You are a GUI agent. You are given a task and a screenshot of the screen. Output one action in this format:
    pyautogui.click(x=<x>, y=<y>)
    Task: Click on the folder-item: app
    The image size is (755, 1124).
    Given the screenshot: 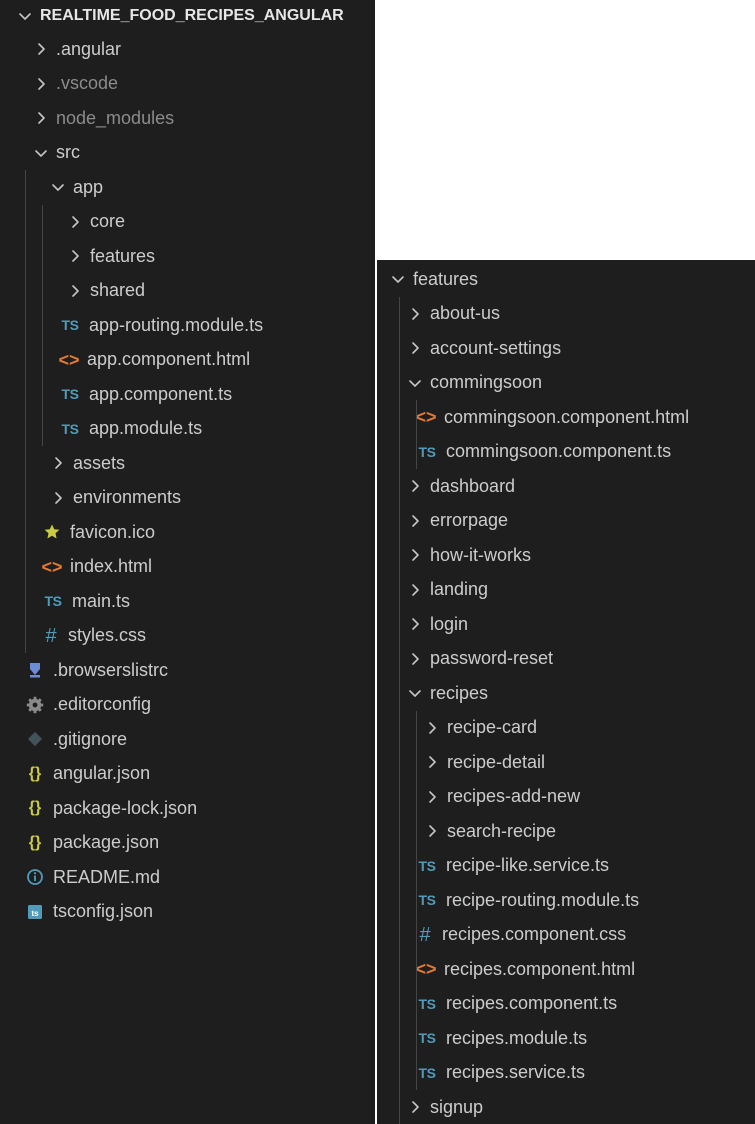 What is the action you would take?
    pyautogui.click(x=187, y=187)
    